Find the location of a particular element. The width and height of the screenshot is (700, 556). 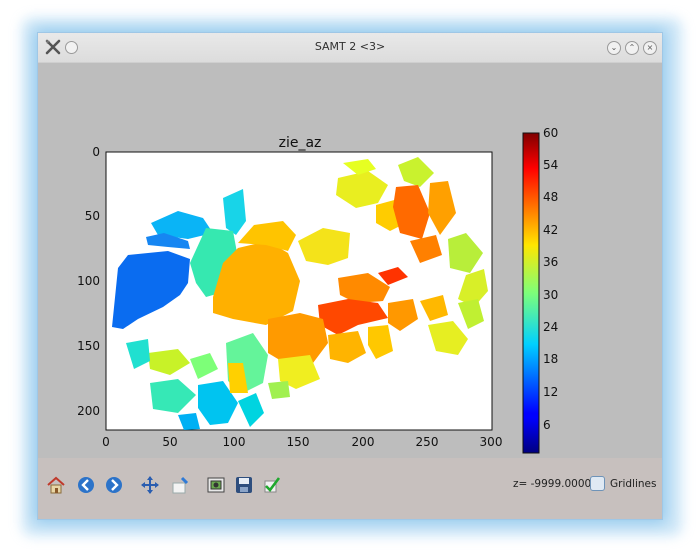

gridlines-checkbox is located at coordinates (597, 483).